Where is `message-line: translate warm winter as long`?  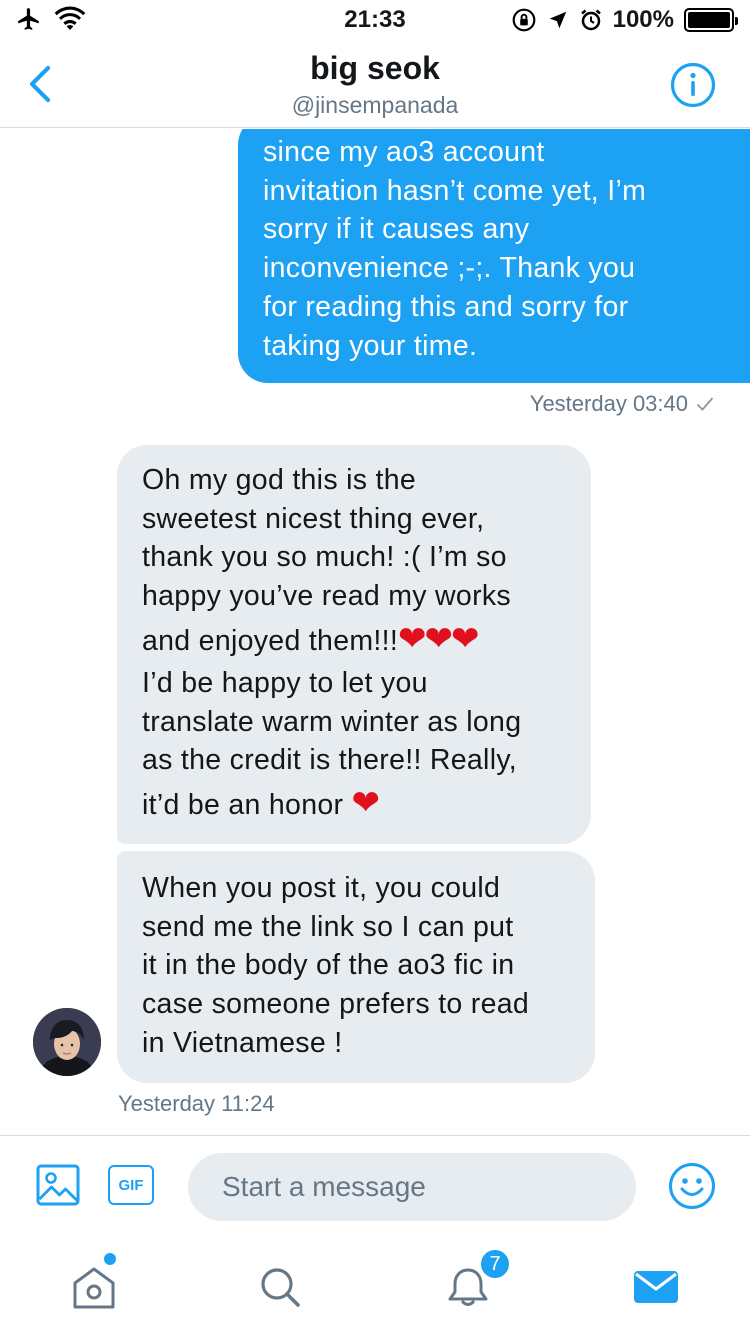 message-line: translate warm winter as long is located at coordinates (332, 721).